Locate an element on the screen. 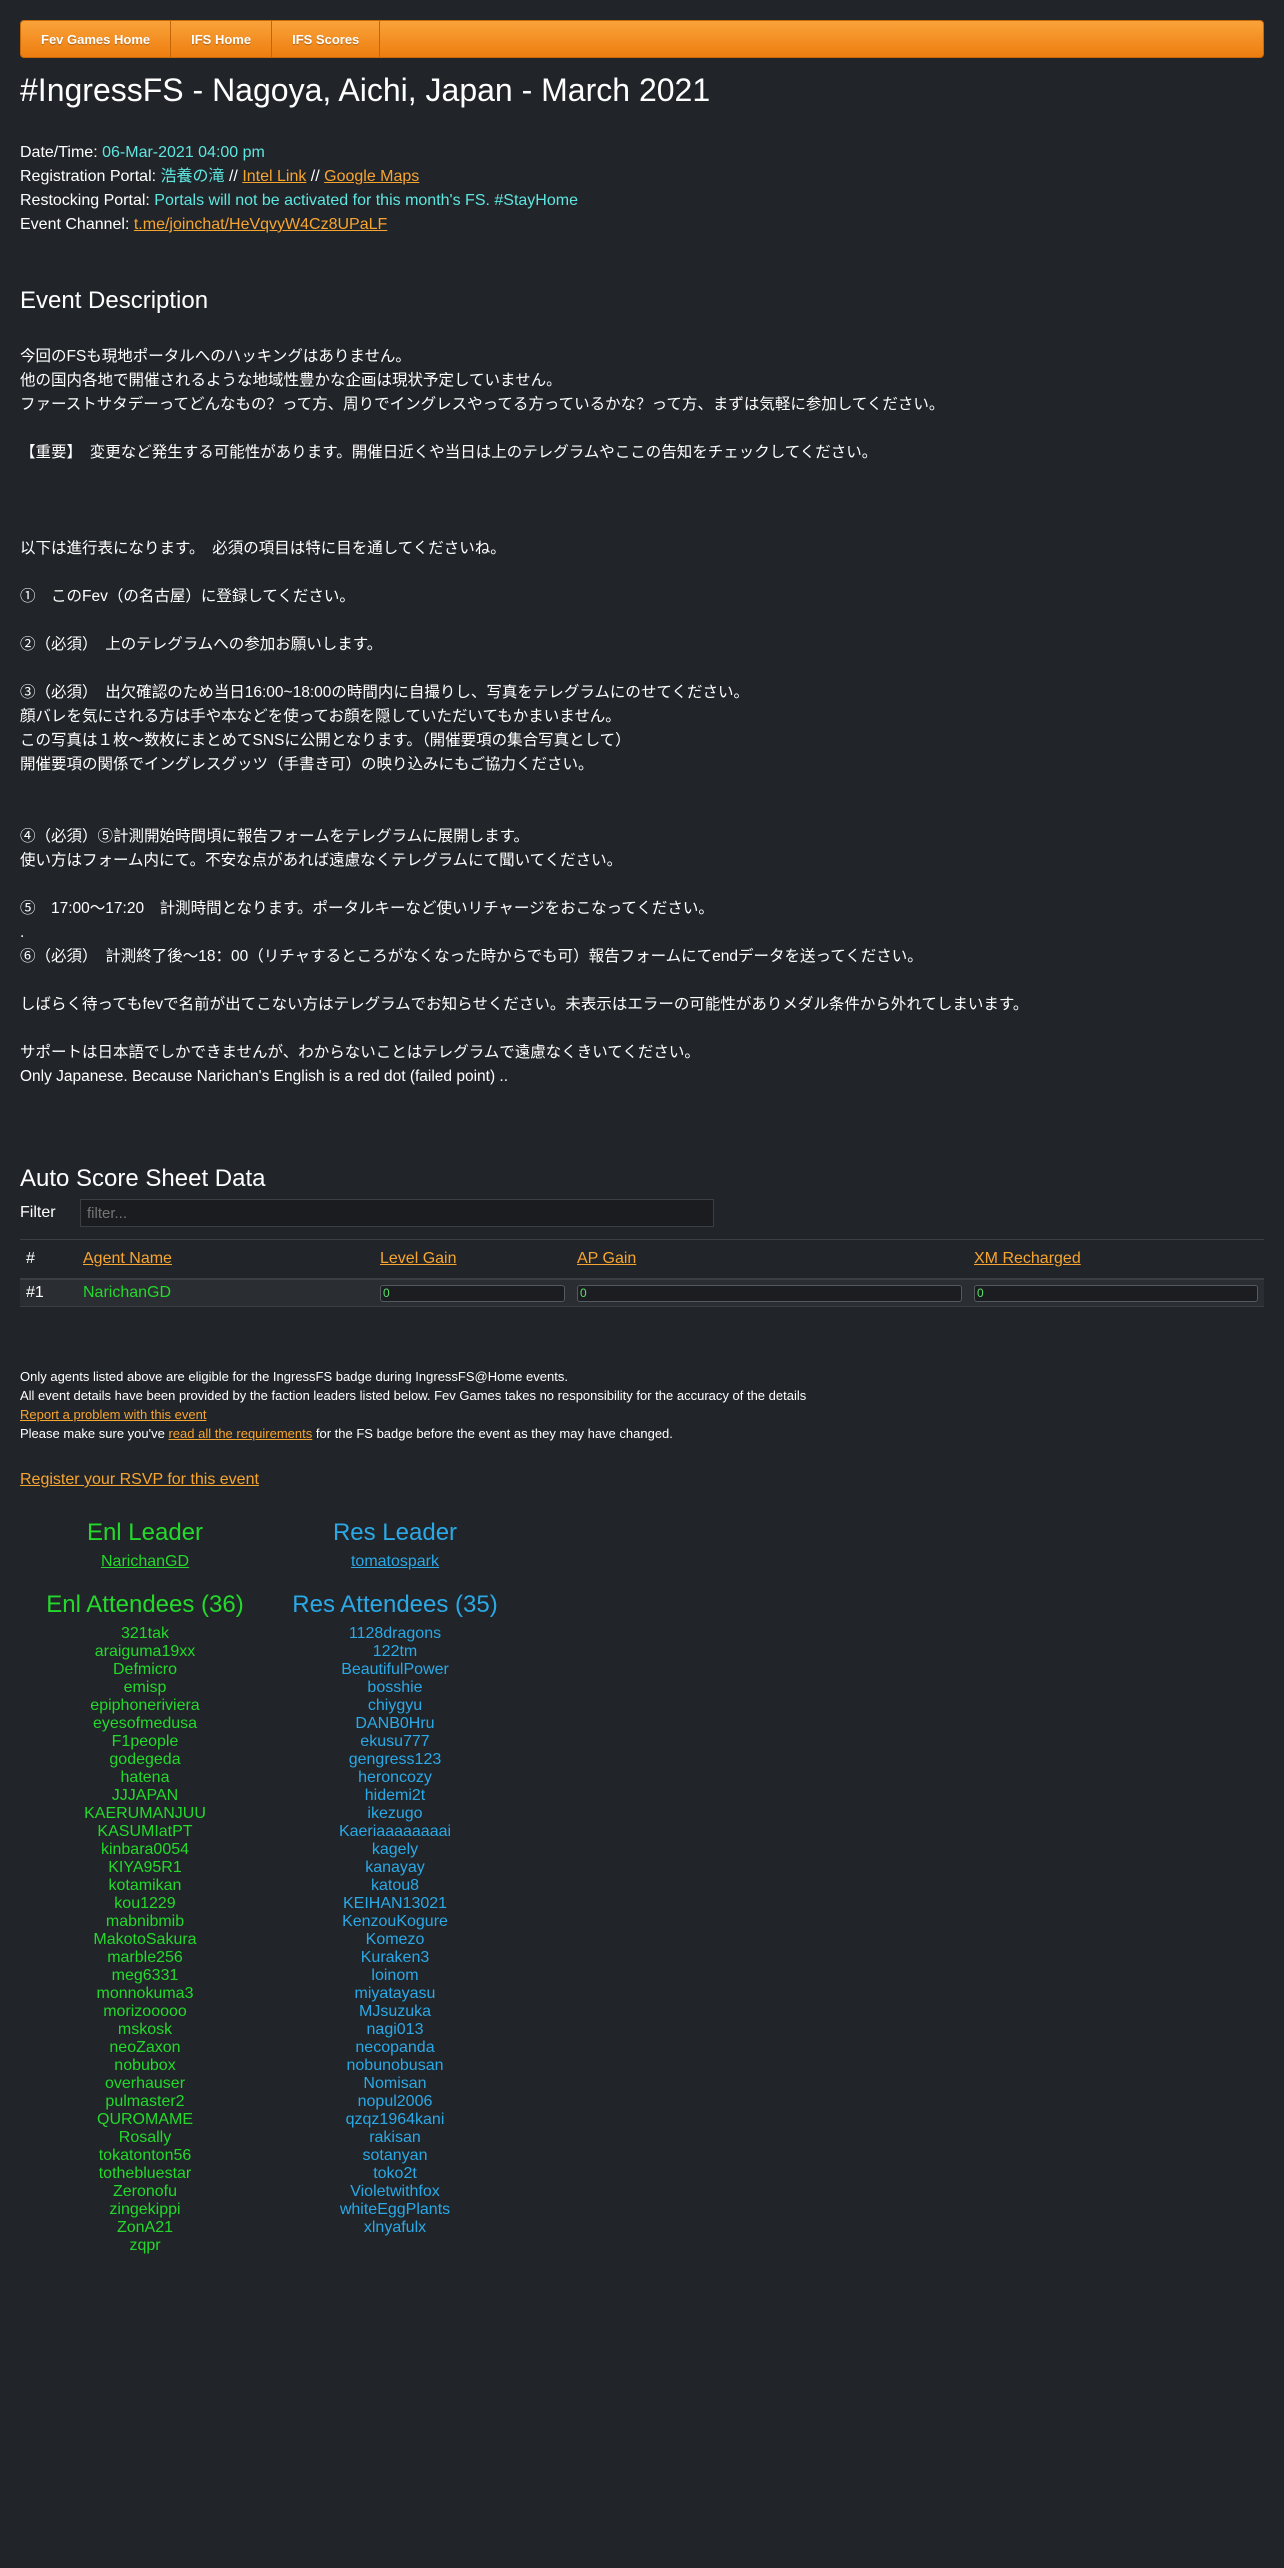  res-attendee: Komezo is located at coordinates (395, 1939).